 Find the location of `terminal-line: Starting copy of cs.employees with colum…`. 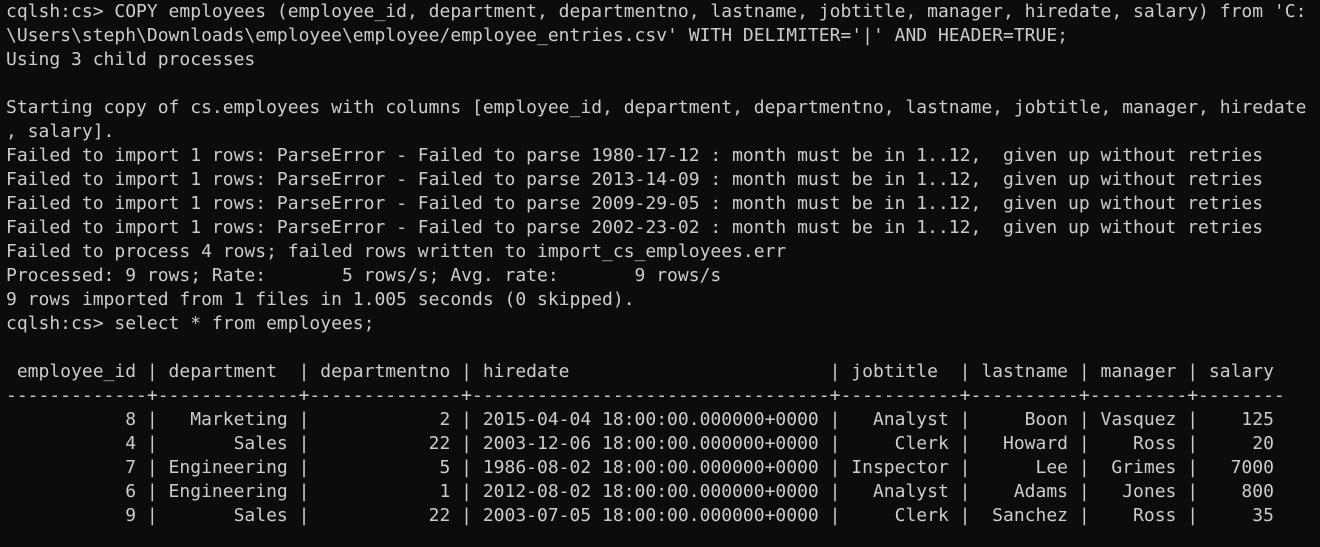

terminal-line: Starting copy of cs.employees with colum… is located at coordinates (656, 107).